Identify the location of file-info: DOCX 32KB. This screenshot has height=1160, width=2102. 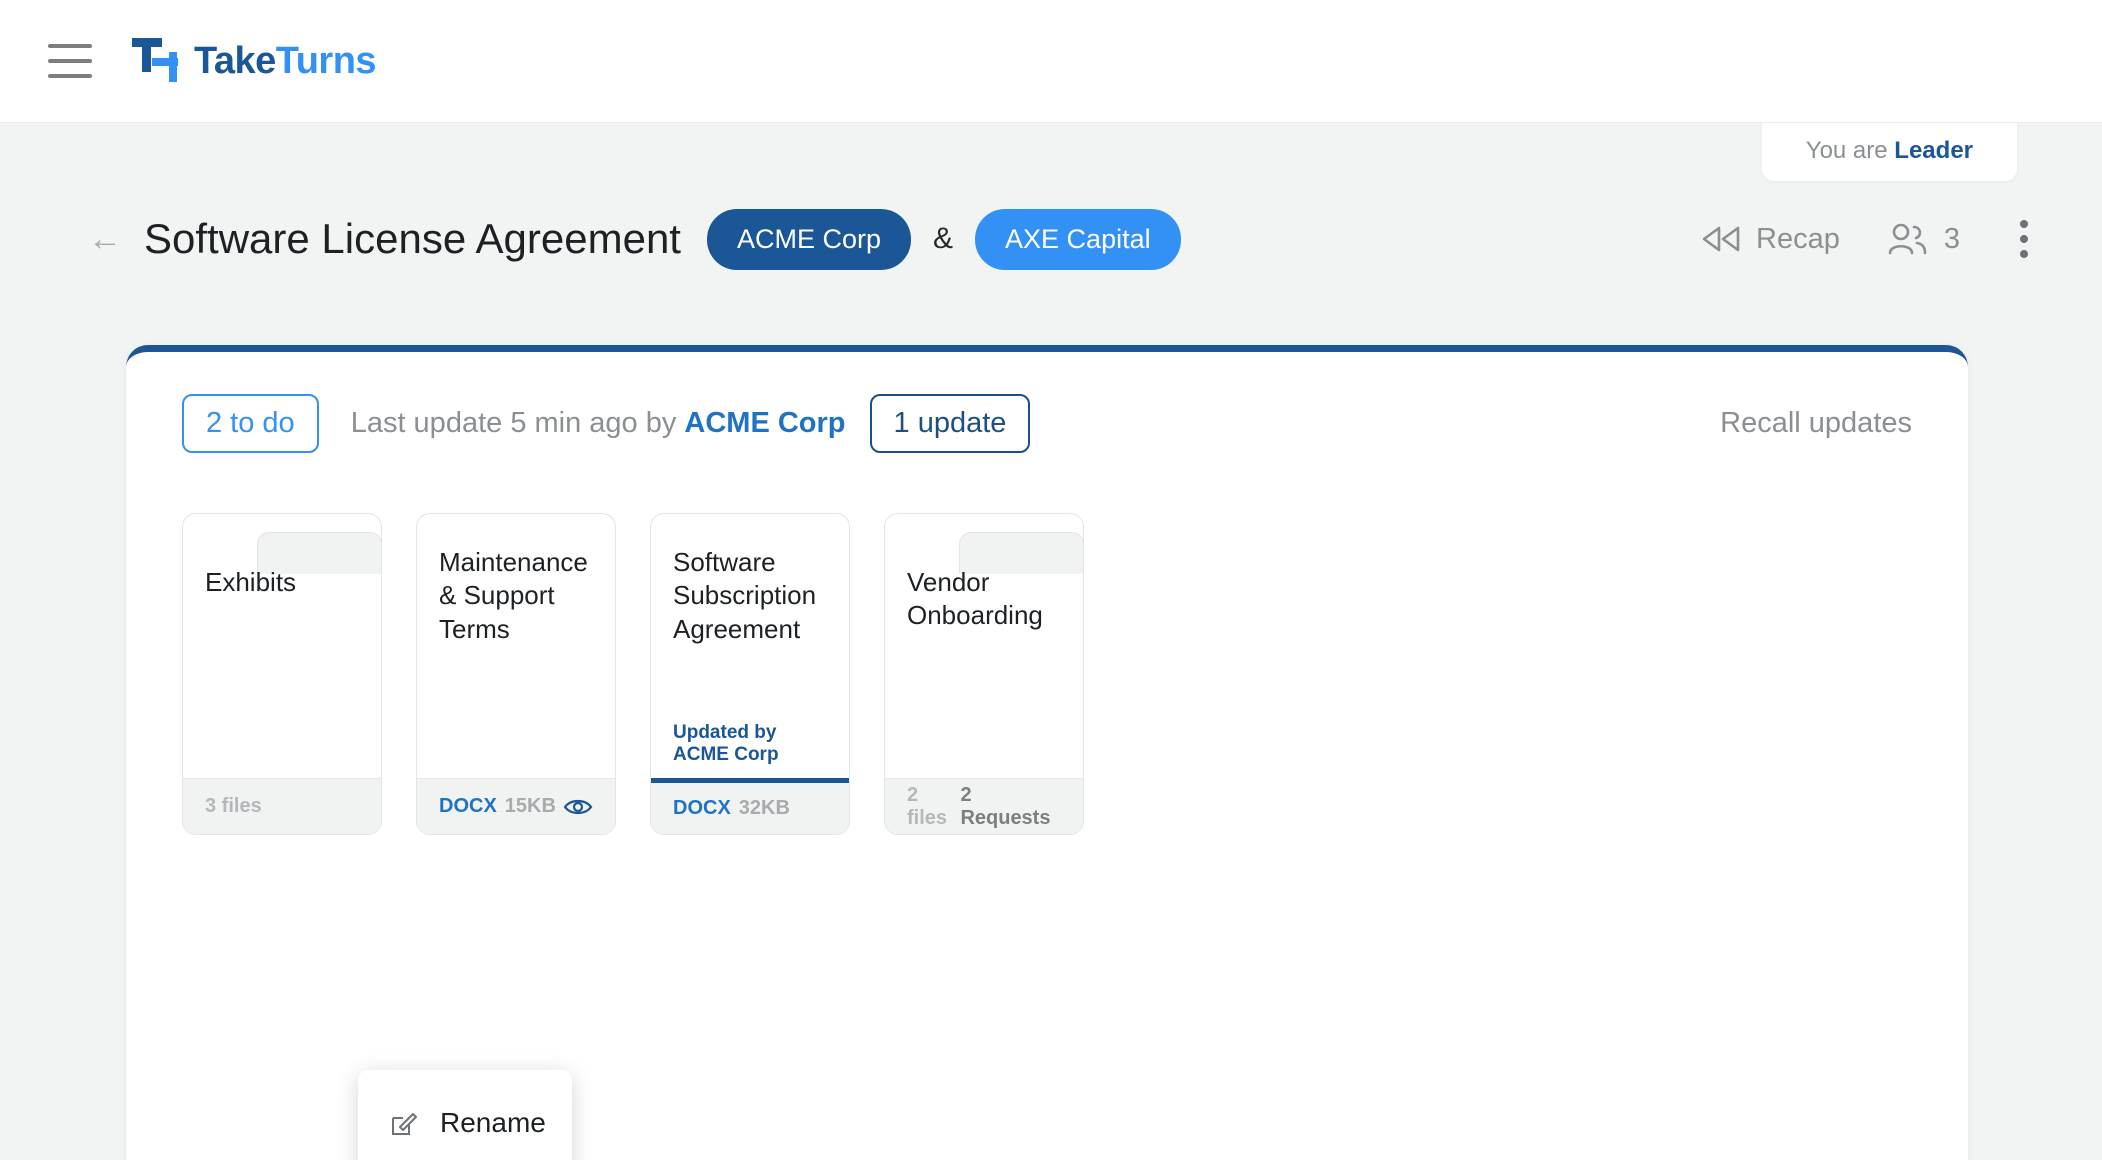
(731, 808).